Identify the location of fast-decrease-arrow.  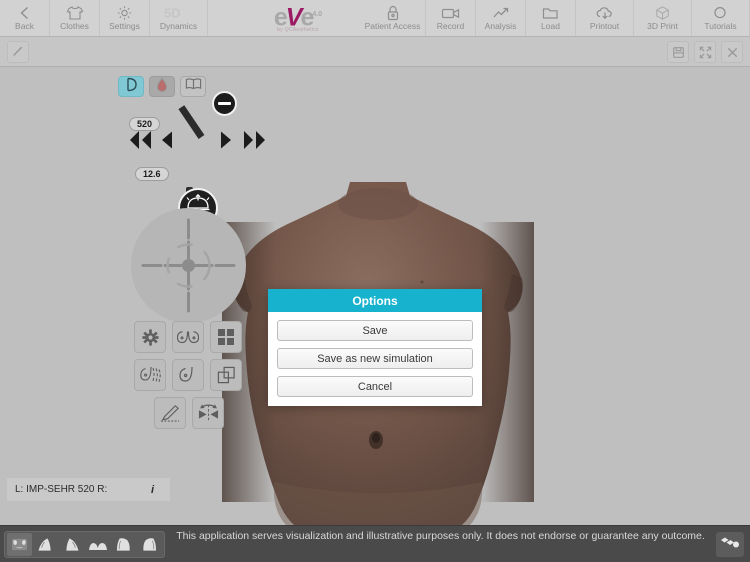
(140, 140).